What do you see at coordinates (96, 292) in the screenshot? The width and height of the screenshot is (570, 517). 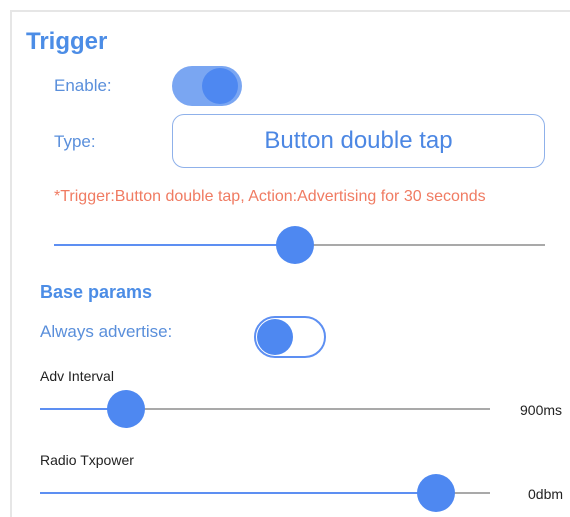 I see `base-params-title: Base params` at bounding box center [96, 292].